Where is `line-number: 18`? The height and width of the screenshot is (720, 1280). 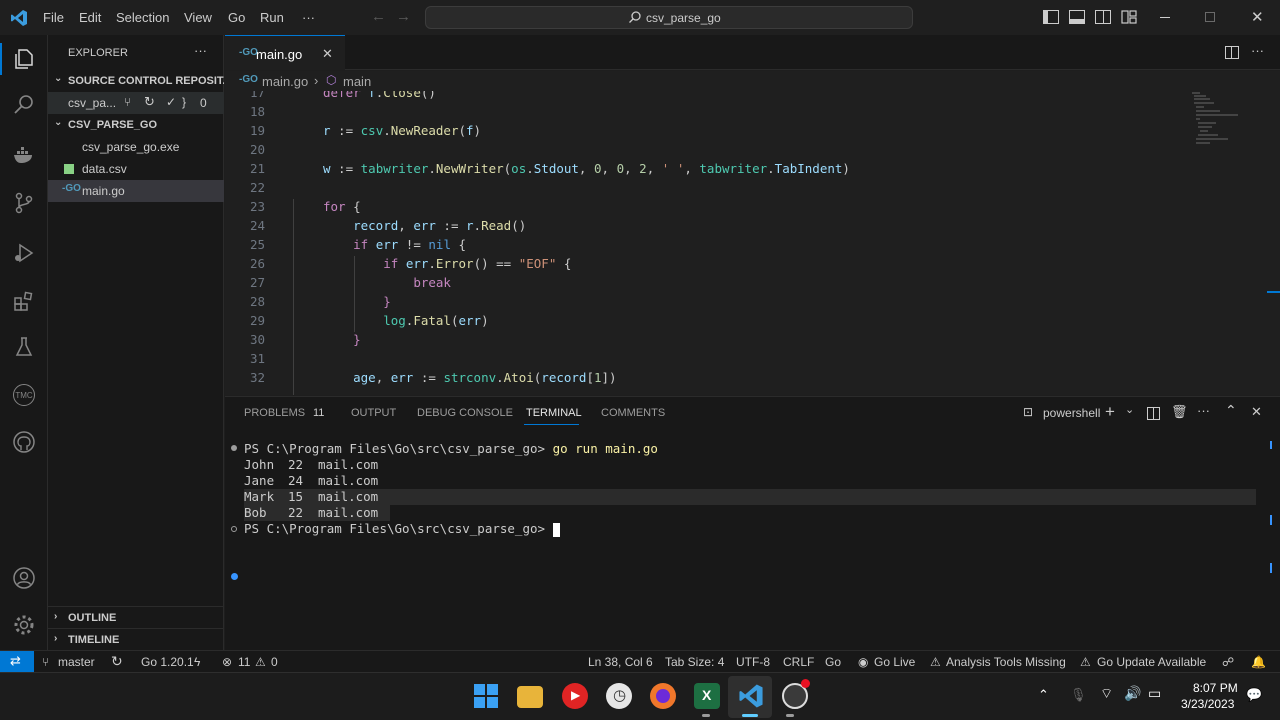
line-number: 18 is located at coordinates (257, 111).